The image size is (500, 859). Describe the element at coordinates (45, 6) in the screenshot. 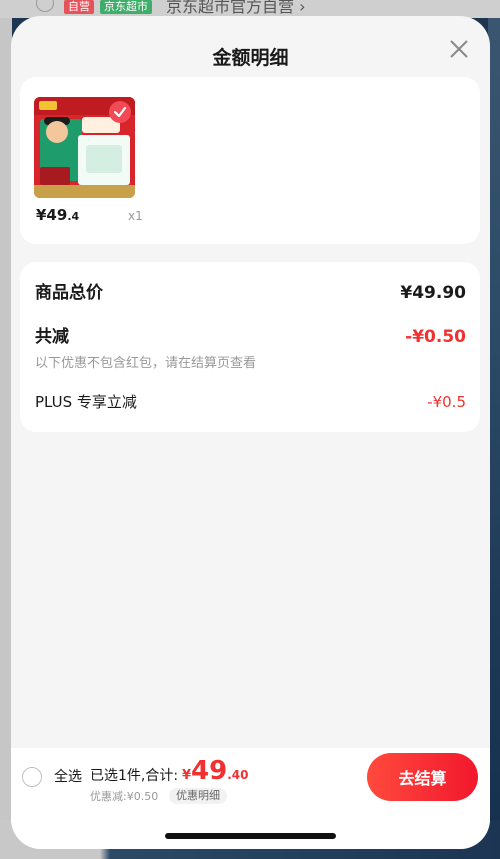

I see `background-radio` at that location.